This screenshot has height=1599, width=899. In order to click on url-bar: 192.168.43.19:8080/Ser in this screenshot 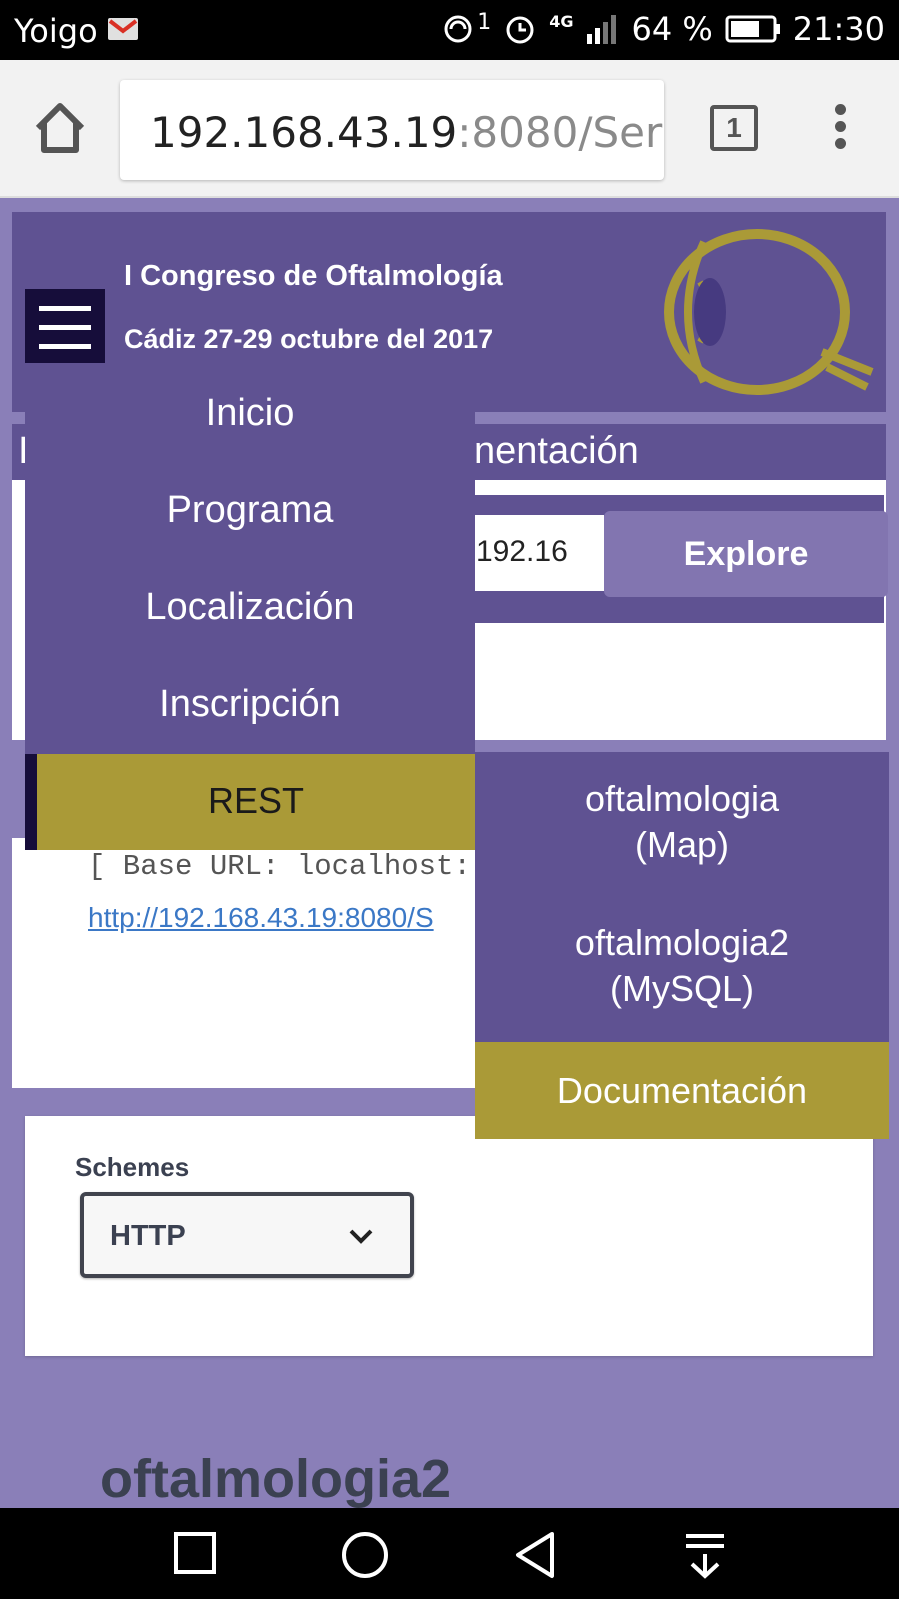, I will do `click(392, 130)`.